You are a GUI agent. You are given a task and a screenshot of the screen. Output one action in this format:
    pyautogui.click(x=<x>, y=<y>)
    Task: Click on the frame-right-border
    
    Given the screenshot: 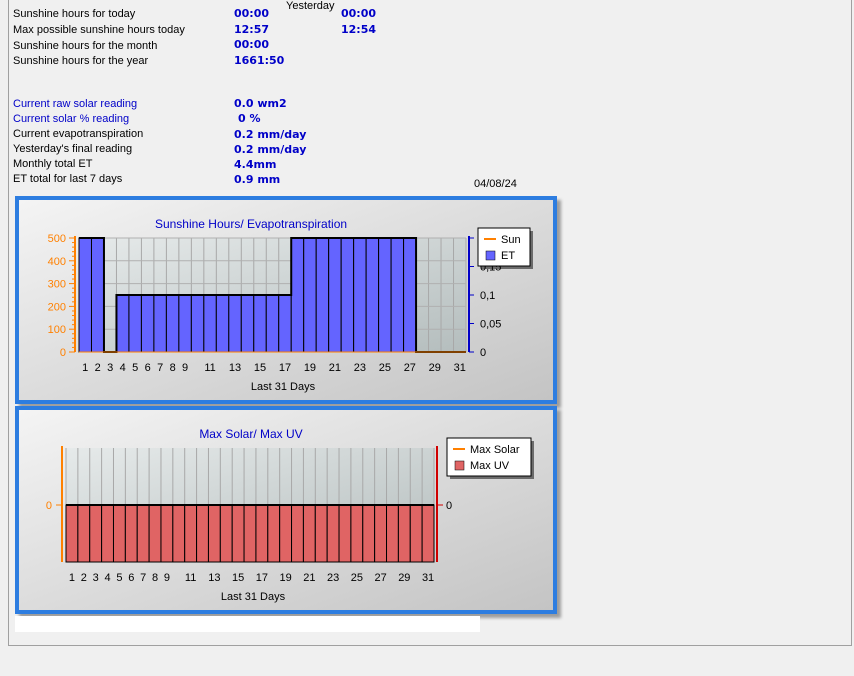 What is the action you would take?
    pyautogui.click(x=851, y=323)
    